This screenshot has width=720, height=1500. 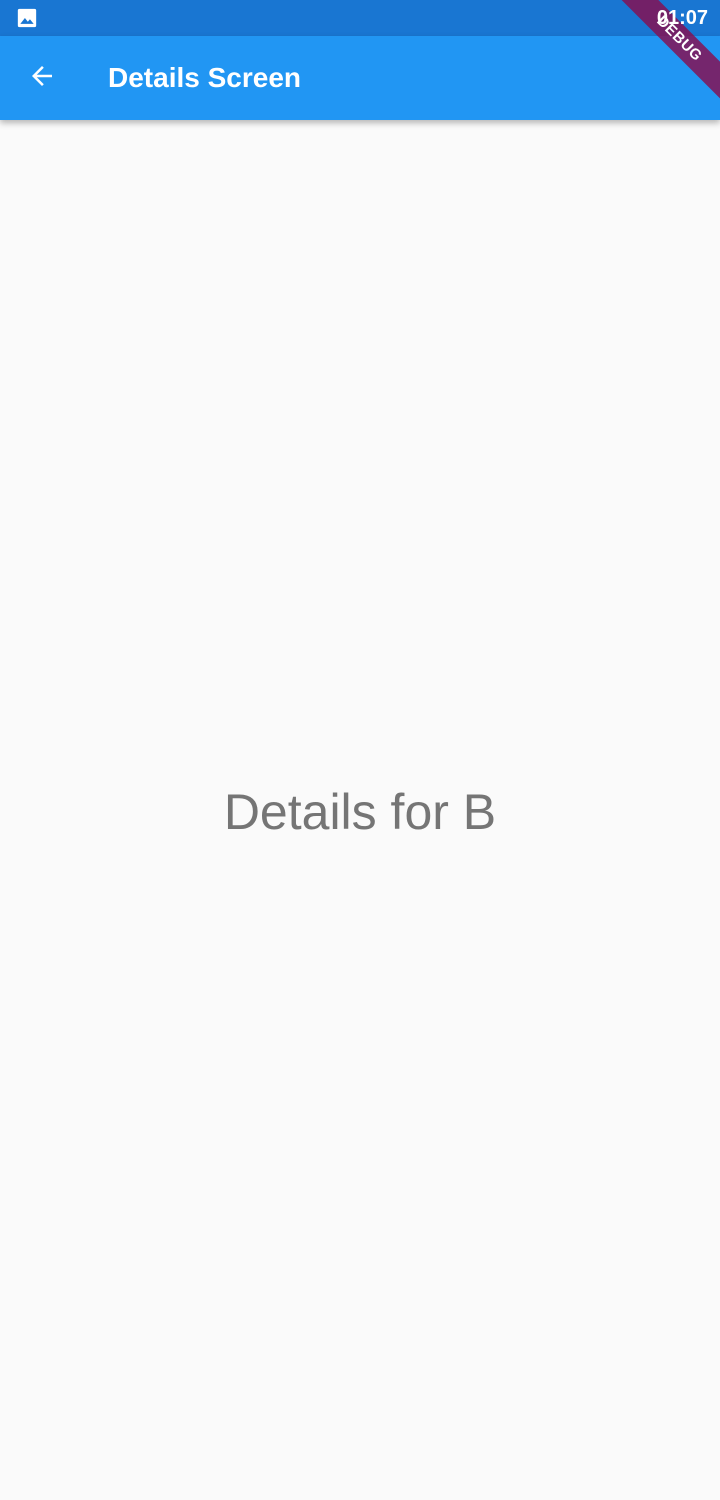 What do you see at coordinates (360, 18) in the screenshot?
I see `status-bar: 01:07` at bounding box center [360, 18].